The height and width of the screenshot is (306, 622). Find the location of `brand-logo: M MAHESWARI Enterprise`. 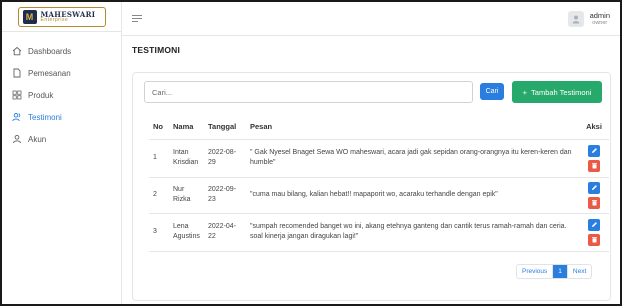

brand-logo: M MAHESWARI Enterprise is located at coordinates (61, 17).